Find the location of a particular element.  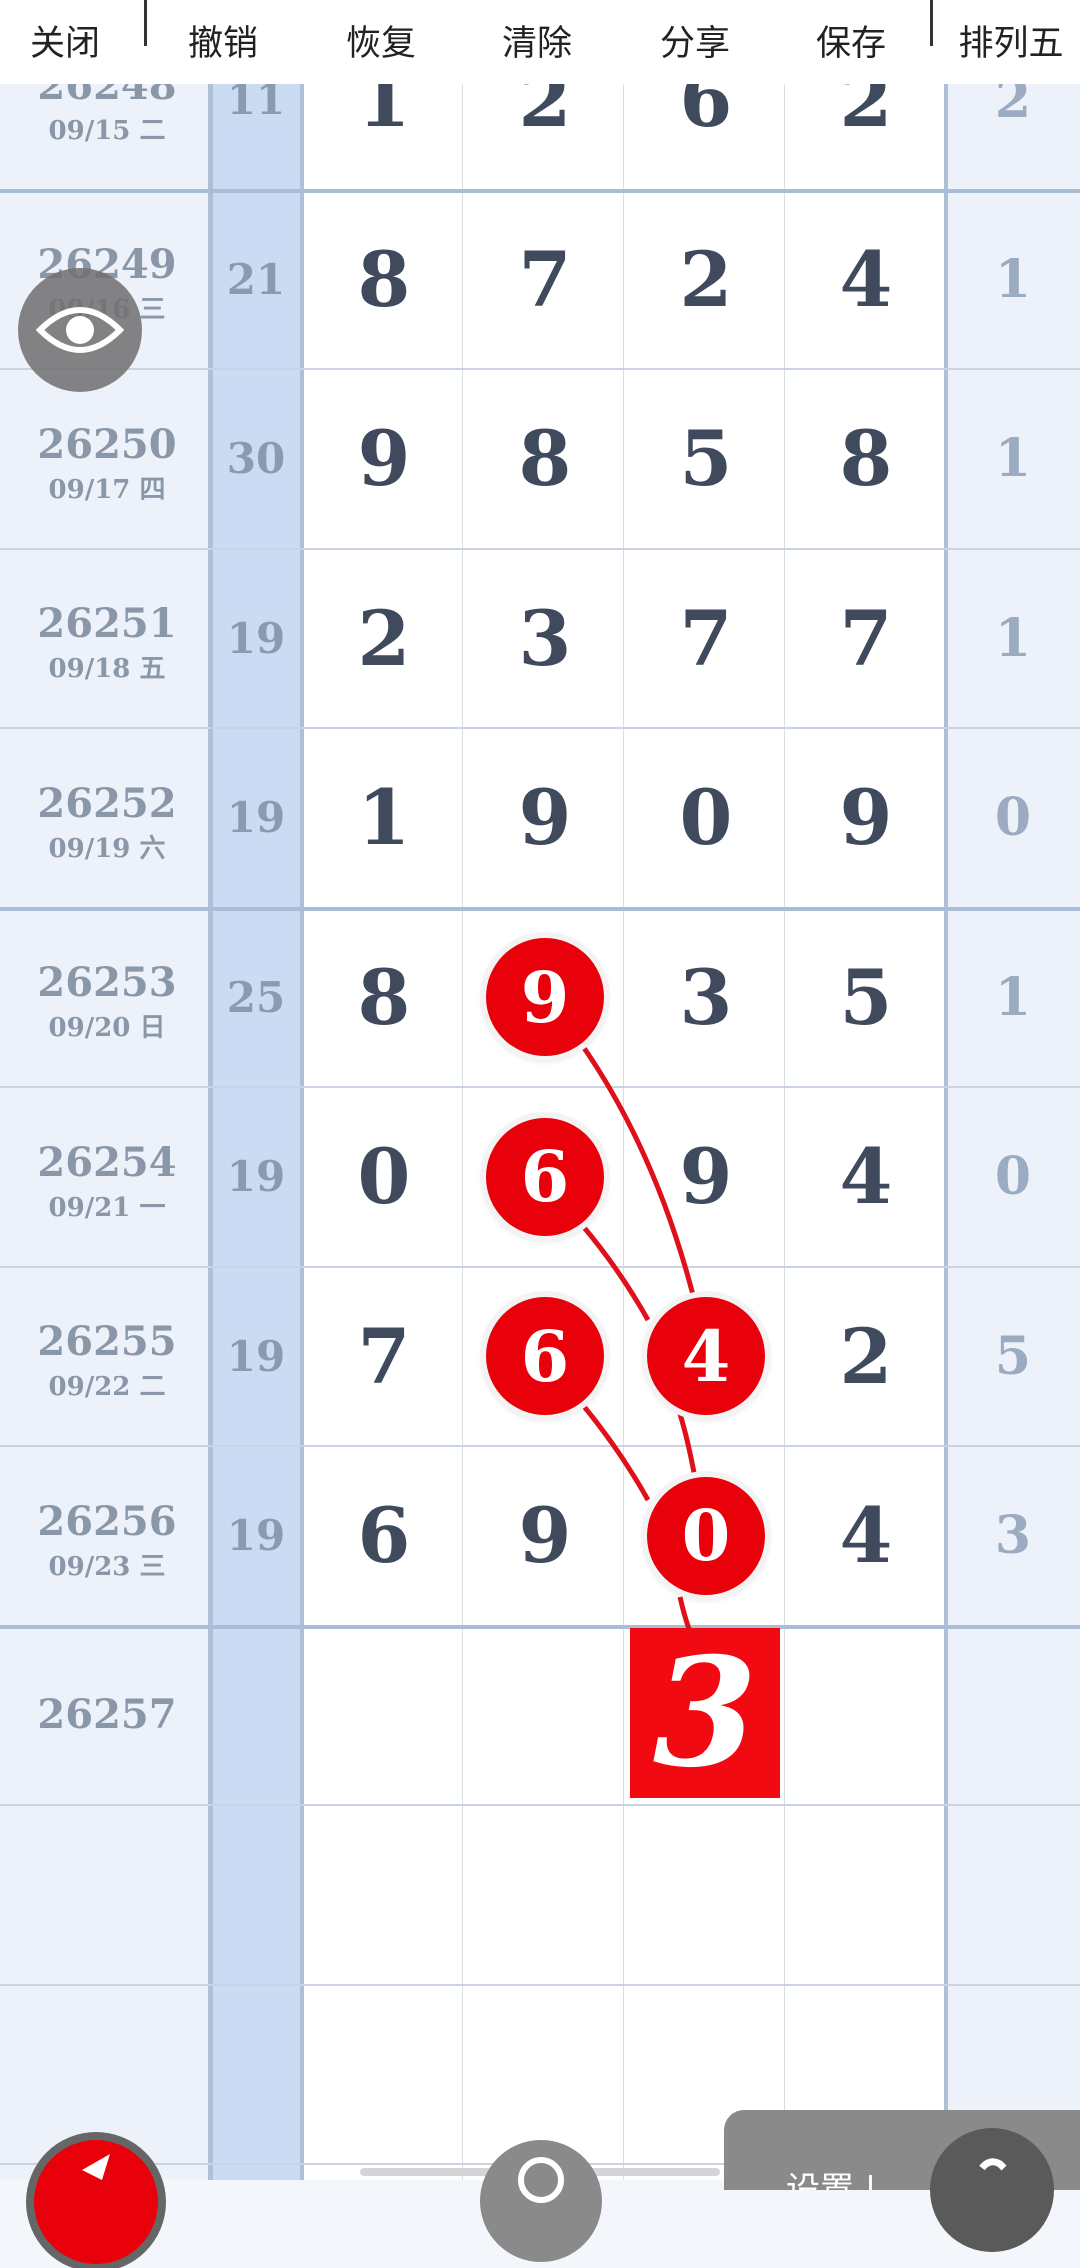

eye-icon is located at coordinates (80, 330).